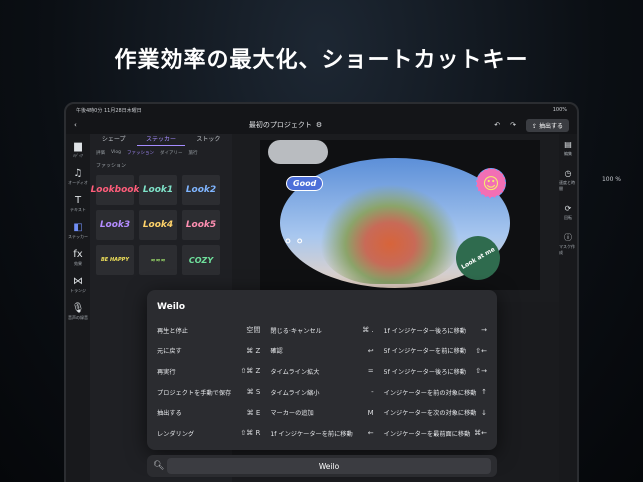  I want to click on subtab-rating: 評価, so click(100, 153).